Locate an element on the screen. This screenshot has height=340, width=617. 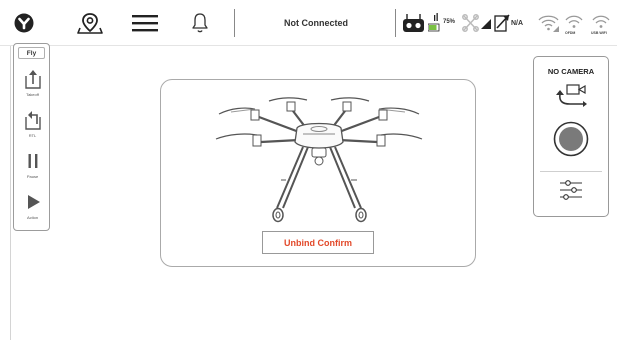
takeoff-button: Takeoff is located at coordinates (32, 83).